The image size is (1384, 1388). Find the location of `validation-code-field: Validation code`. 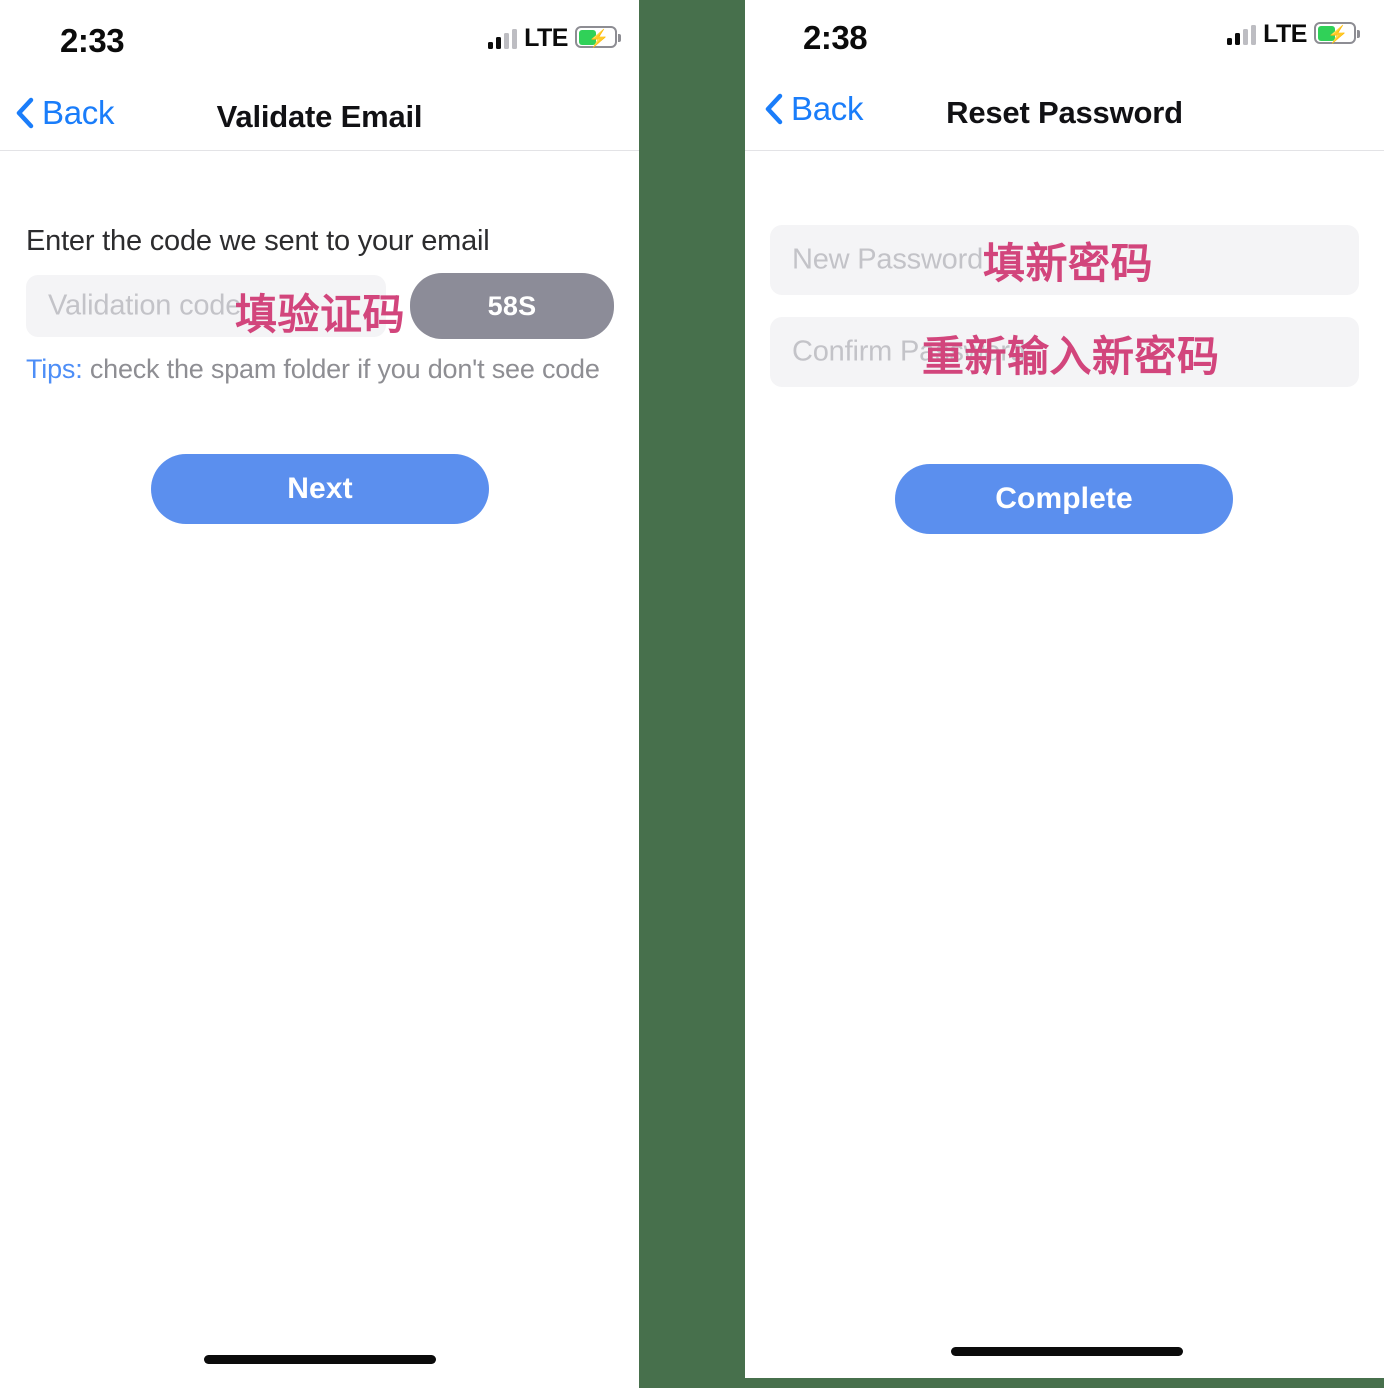

validation-code-field: Validation code is located at coordinates (206, 306).